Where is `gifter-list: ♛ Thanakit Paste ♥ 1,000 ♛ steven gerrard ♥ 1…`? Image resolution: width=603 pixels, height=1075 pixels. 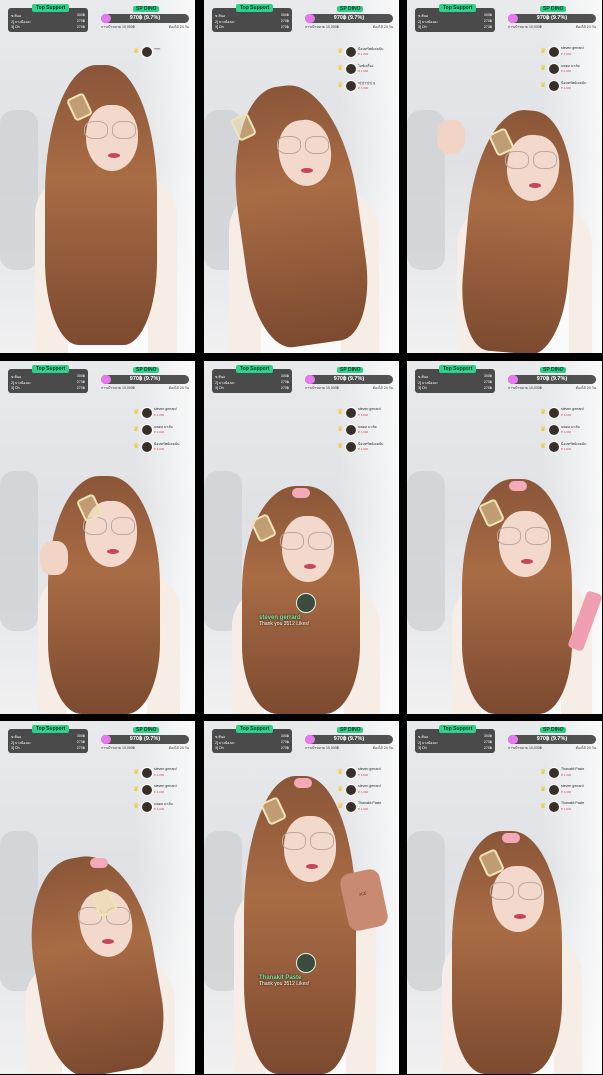
gifter-list: ♛ Thanakit Paste ♥ 1,000 ♛ steven gerrard ♥ 1… is located at coordinates (569, 790).